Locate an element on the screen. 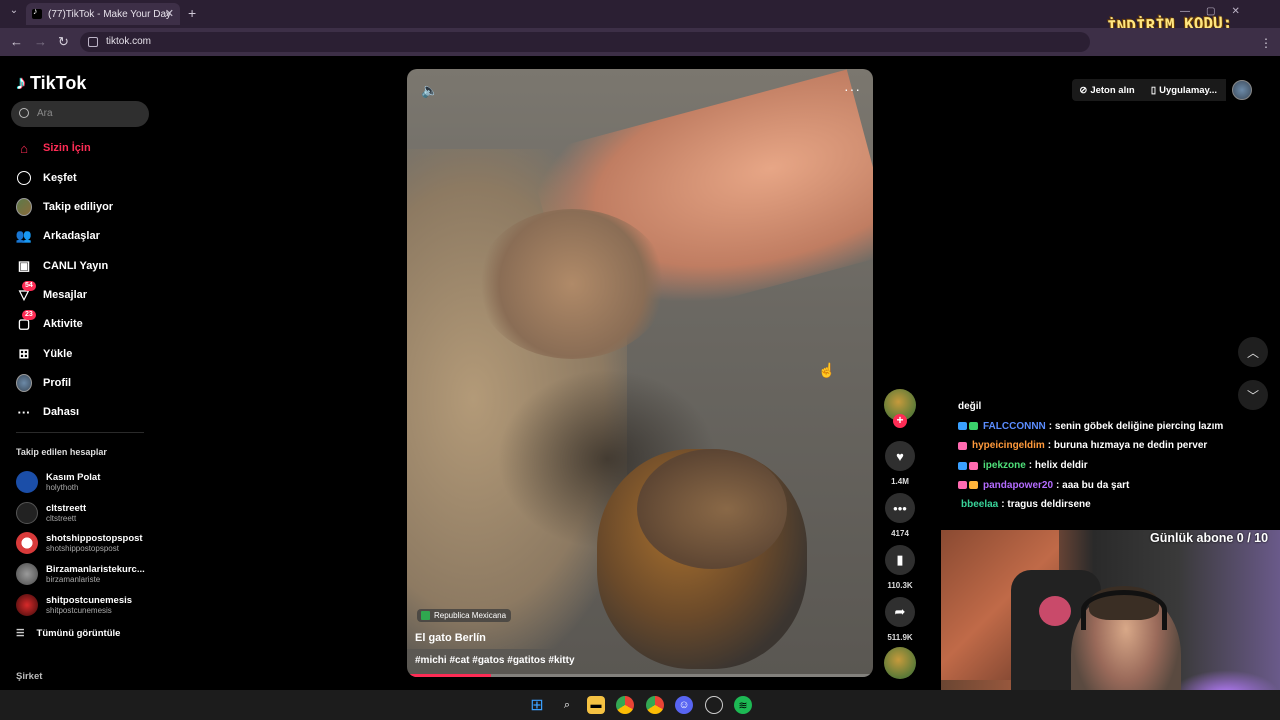 The image size is (1280, 720). webcam-headphones is located at coordinates (1124, 610).